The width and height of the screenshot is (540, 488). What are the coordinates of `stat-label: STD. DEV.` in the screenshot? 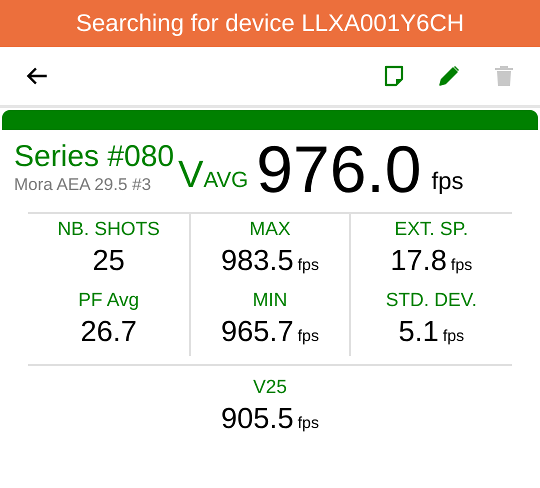 It's located at (431, 301).